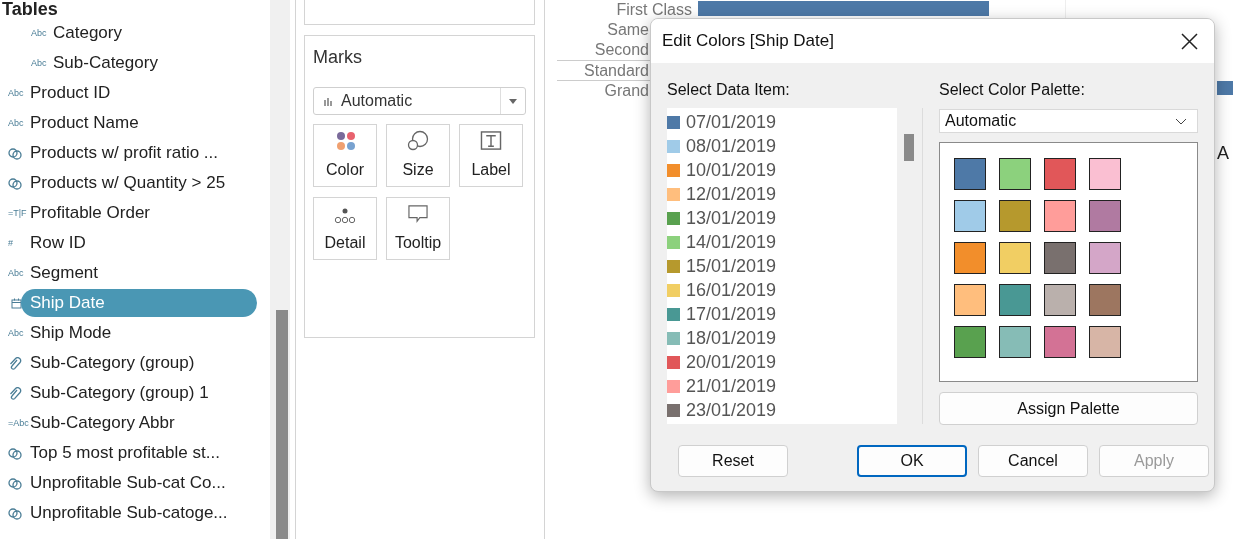 This screenshot has width=1233, height=539. Describe the element at coordinates (731, 266) in the screenshot. I see `data-item: 15/01/2019` at that location.